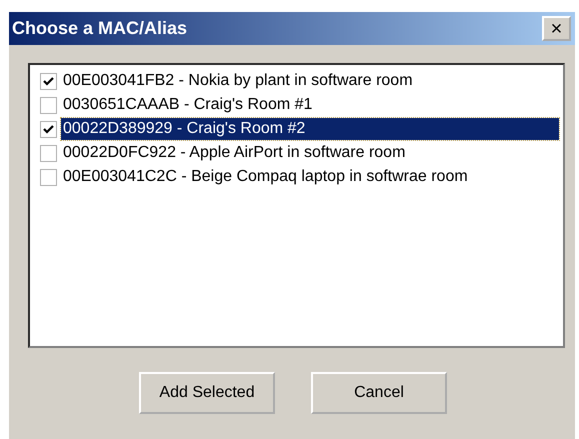  What do you see at coordinates (234, 153) in the screenshot?
I see `list-item: 00022D0FC922 - Apple AirPort in software room` at bounding box center [234, 153].